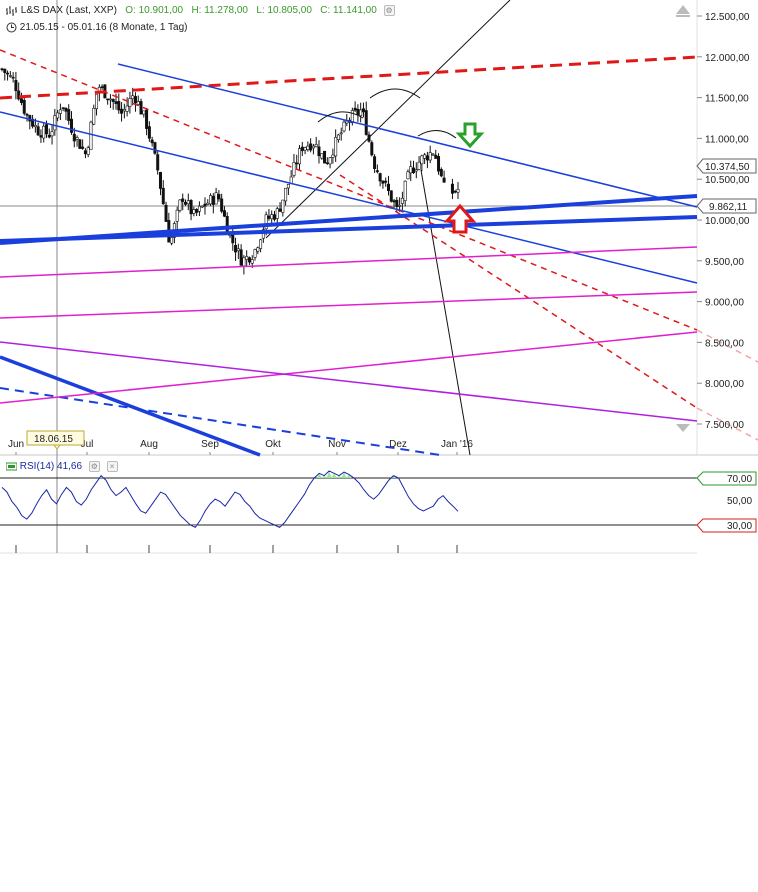 The width and height of the screenshot is (758, 892). Describe the element at coordinates (726, 206) in the screenshot. I see `crosshair-price-tag: 9.862,11` at that location.